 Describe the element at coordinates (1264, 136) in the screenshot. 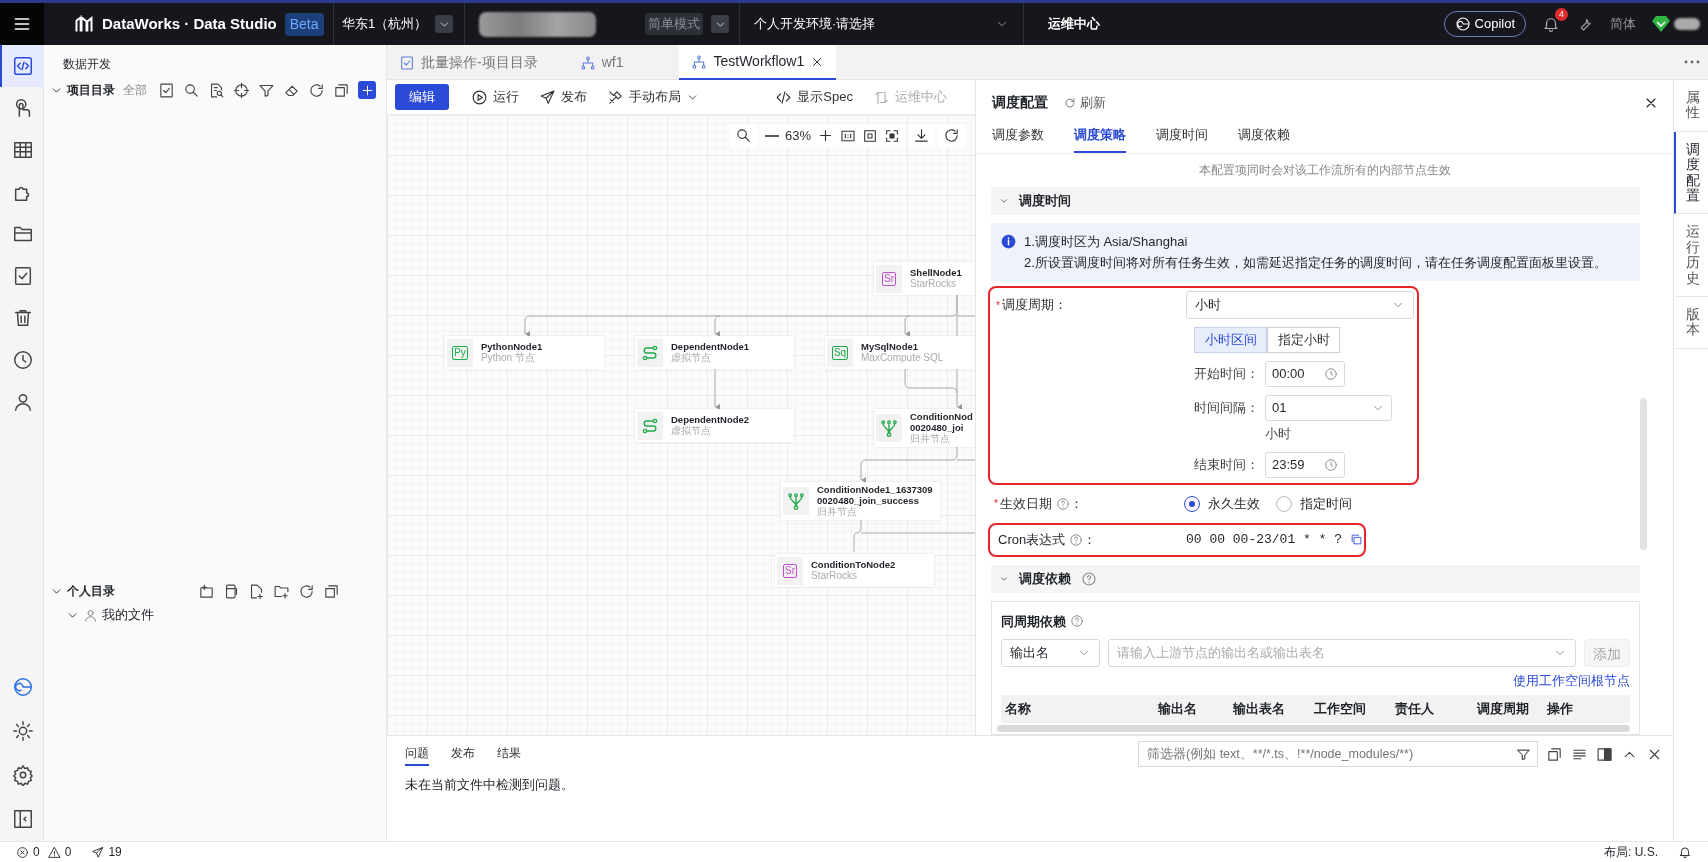

I see `config-tab: 调度依赖` at that location.